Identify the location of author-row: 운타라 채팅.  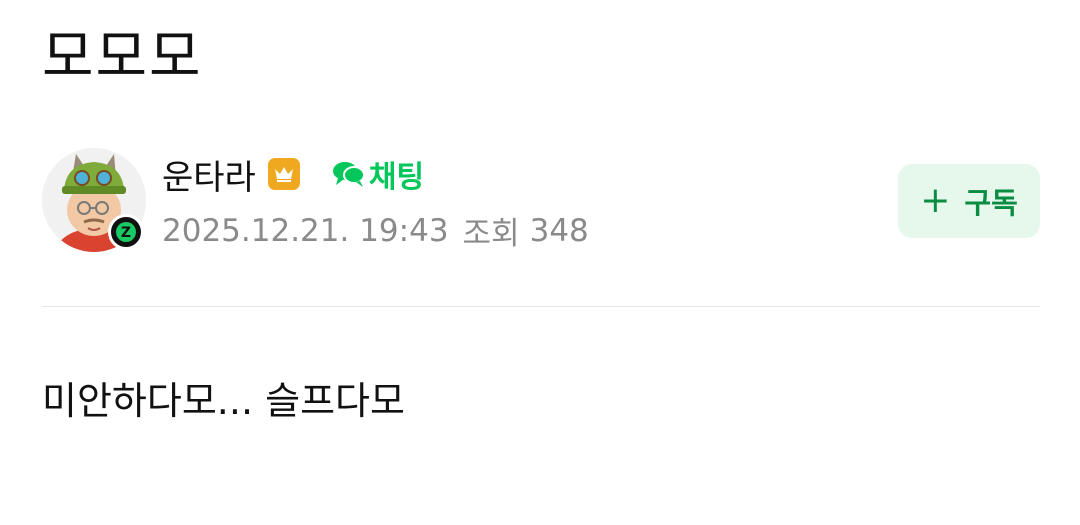
(293, 174).